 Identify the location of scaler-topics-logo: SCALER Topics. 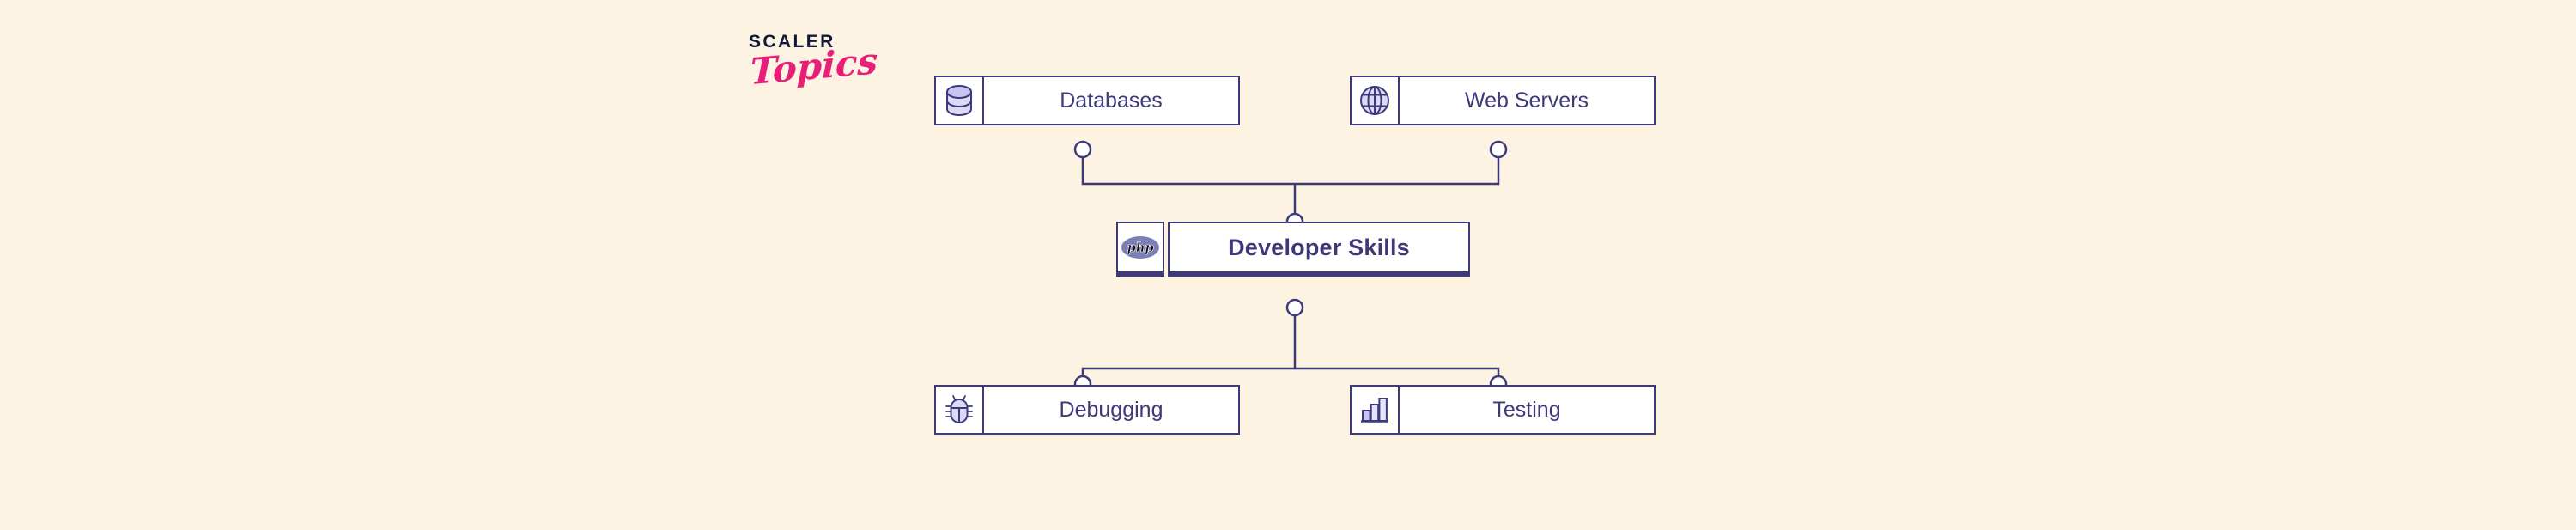
(817, 71).